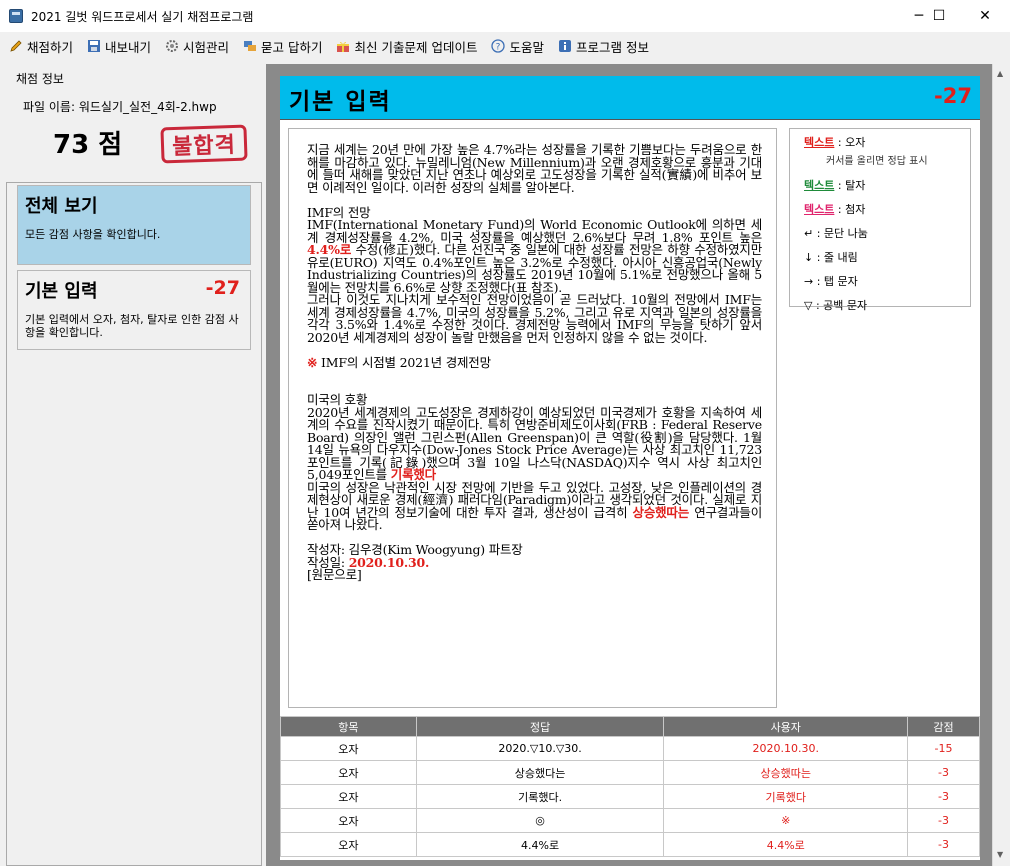 This screenshot has height=866, width=1010. What do you see at coordinates (786, 796) in the screenshot?
I see `cell-user: 기록했다` at bounding box center [786, 796].